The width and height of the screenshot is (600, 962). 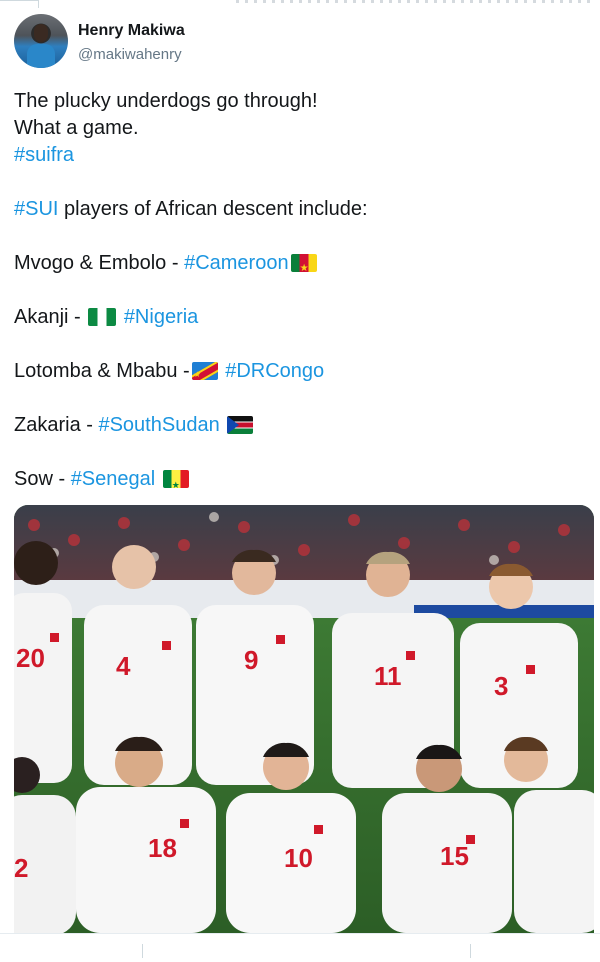 What do you see at coordinates (42, 479) in the screenshot?
I see `tweet-text-fragment: Sow -` at bounding box center [42, 479].